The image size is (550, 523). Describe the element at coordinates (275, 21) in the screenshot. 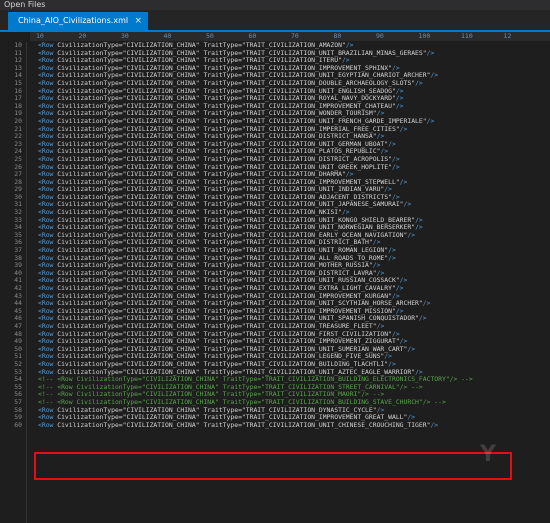

I see `tab-bar: China_AIO_Civilizations.xml ×` at that location.